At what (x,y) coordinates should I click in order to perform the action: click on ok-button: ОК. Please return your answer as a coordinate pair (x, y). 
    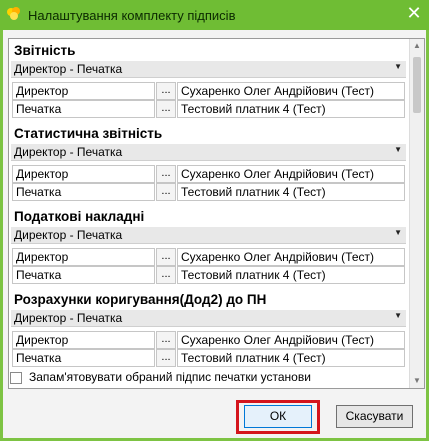
    Looking at the image, I should click on (278, 416).